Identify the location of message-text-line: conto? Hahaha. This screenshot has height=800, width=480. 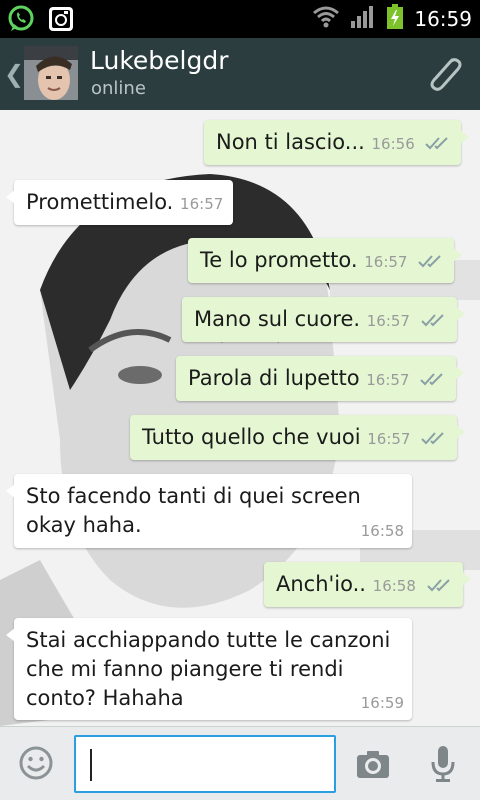
(105, 698).